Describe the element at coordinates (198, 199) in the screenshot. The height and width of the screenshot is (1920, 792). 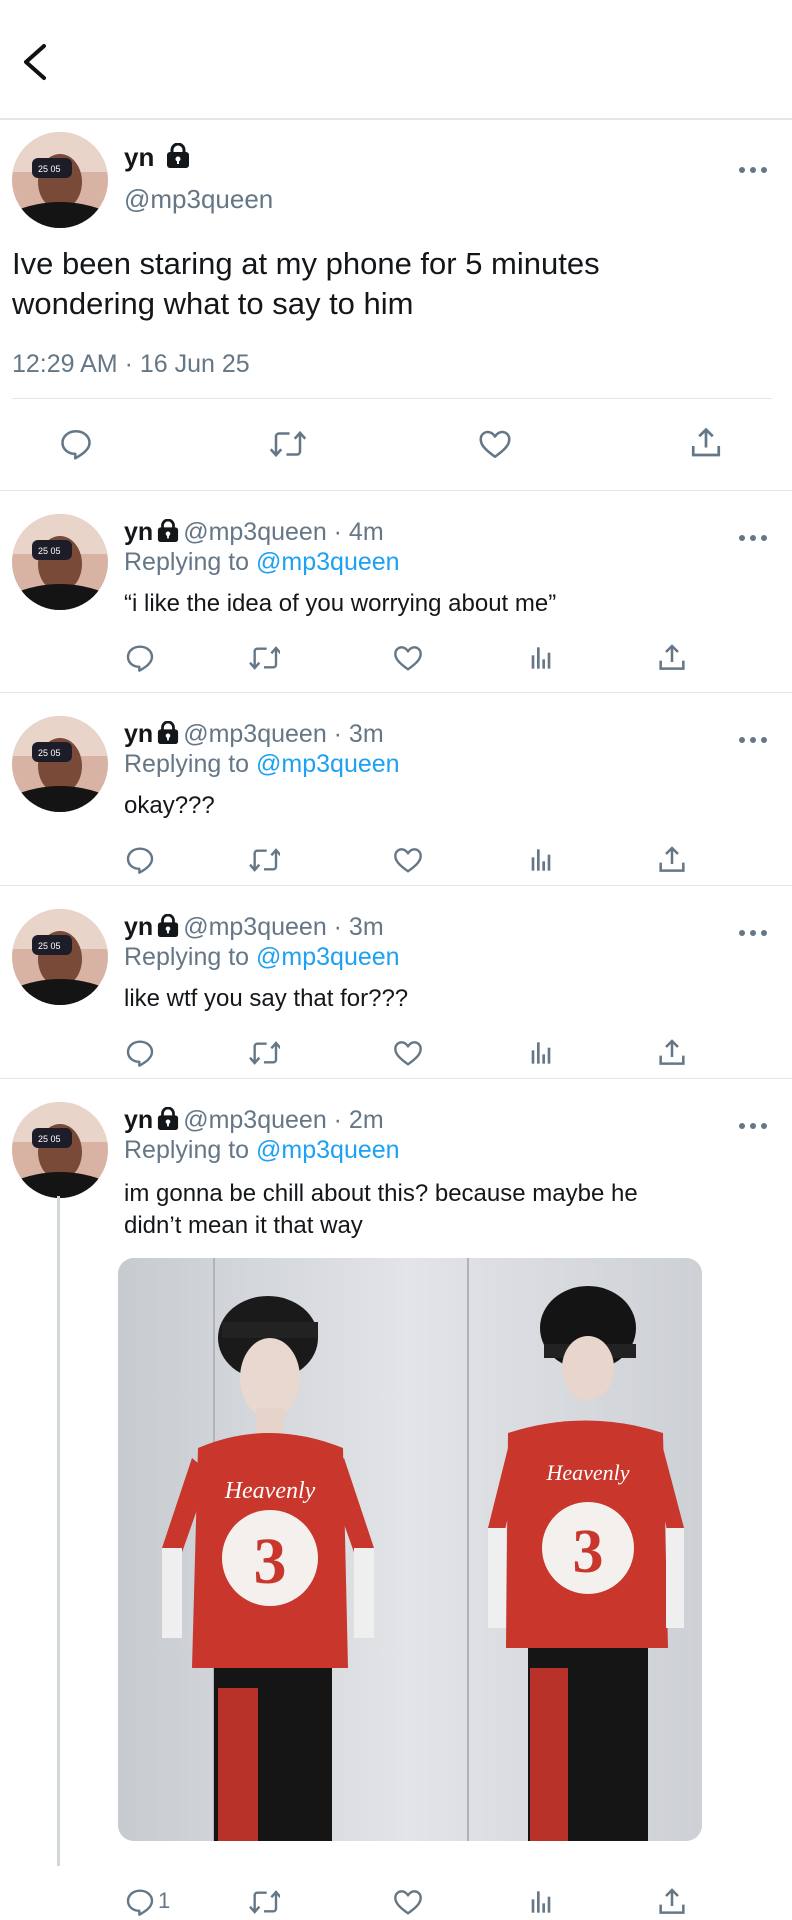
I see `handle: @mp3queen` at that location.